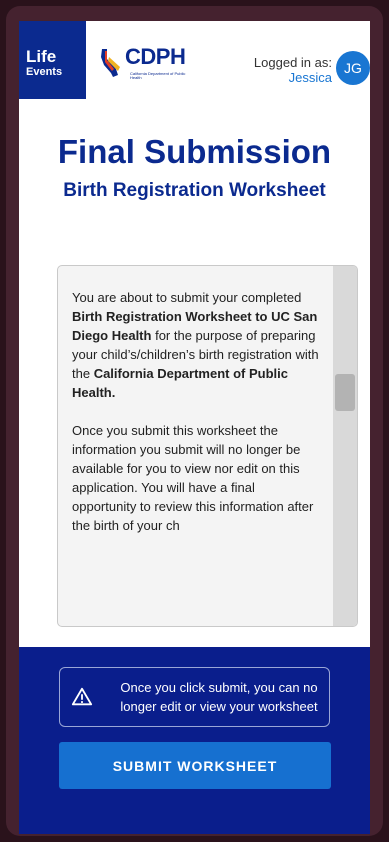 This screenshot has width=389, height=842. What do you see at coordinates (44, 72) in the screenshot?
I see `brand-line2: Events` at bounding box center [44, 72].